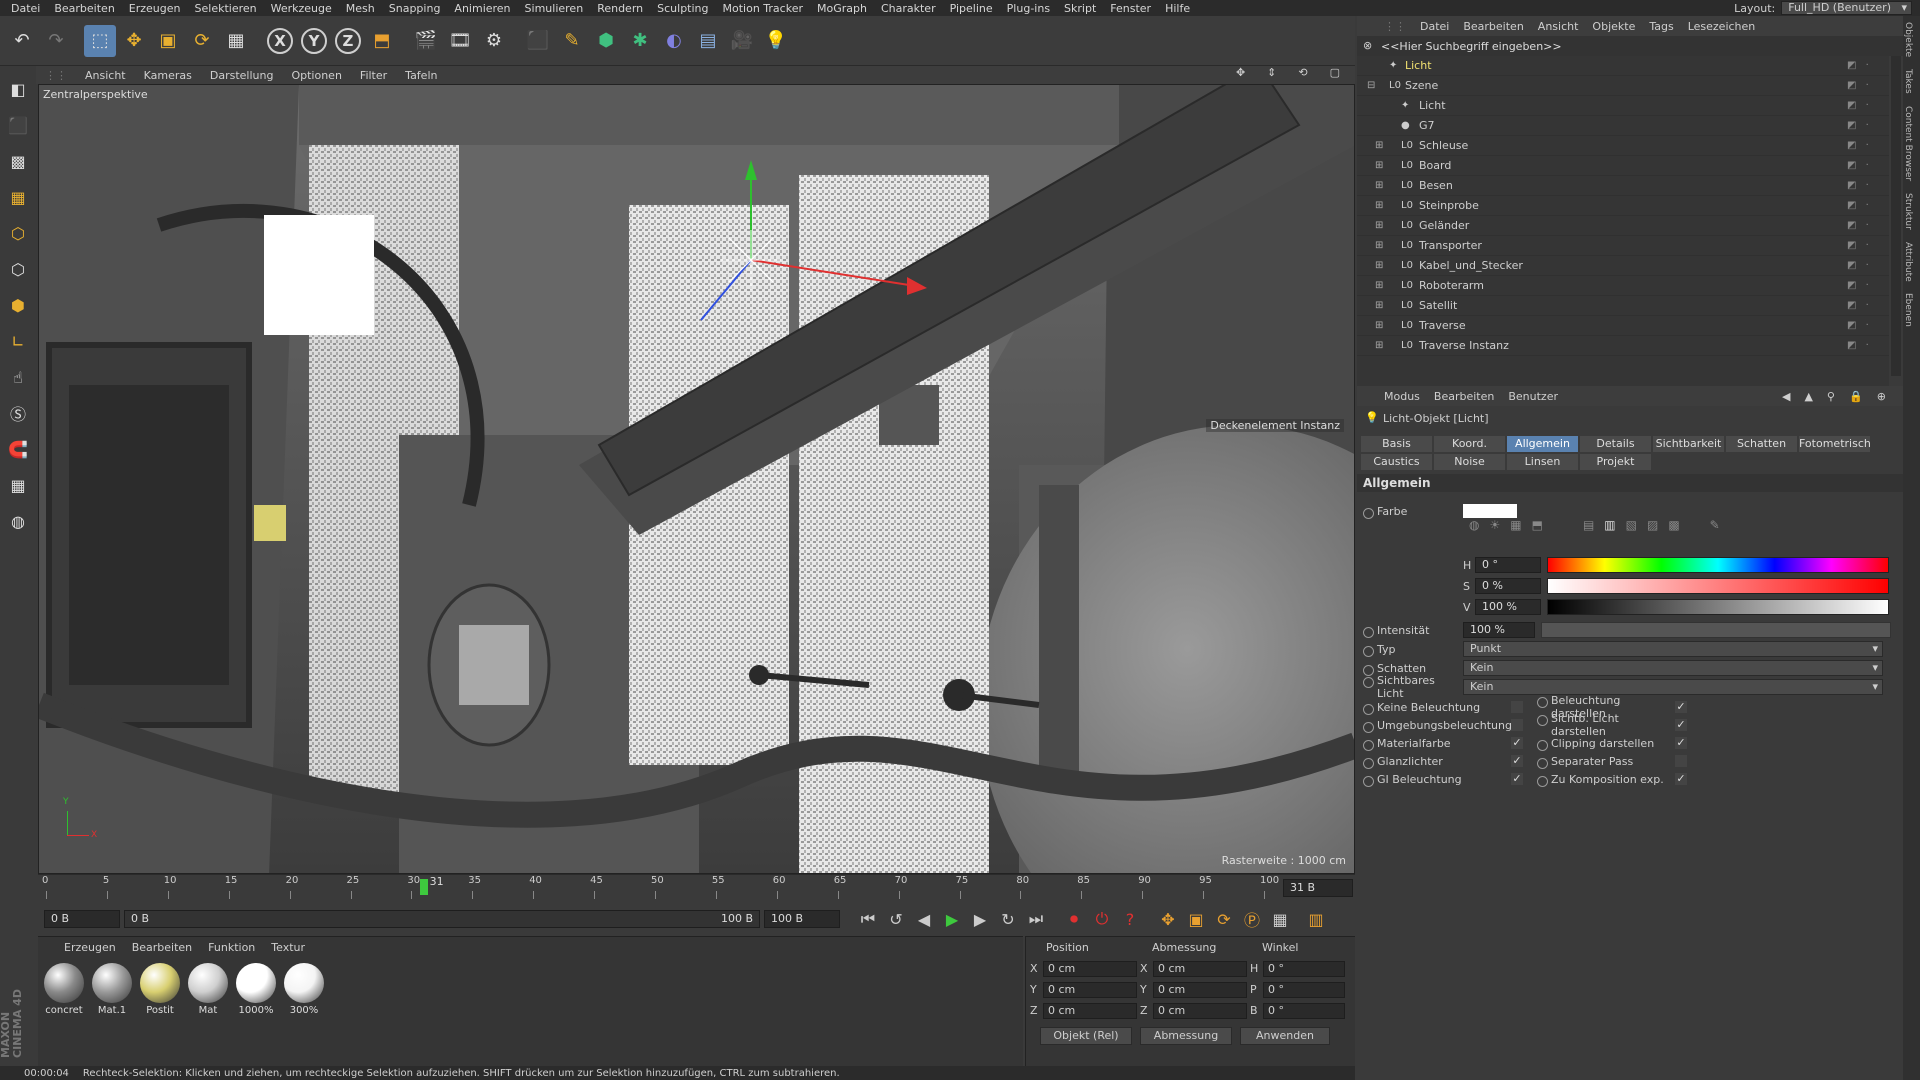 The height and width of the screenshot is (1080, 1920). I want to click on intensity-field: 100 %, so click(1499, 630).